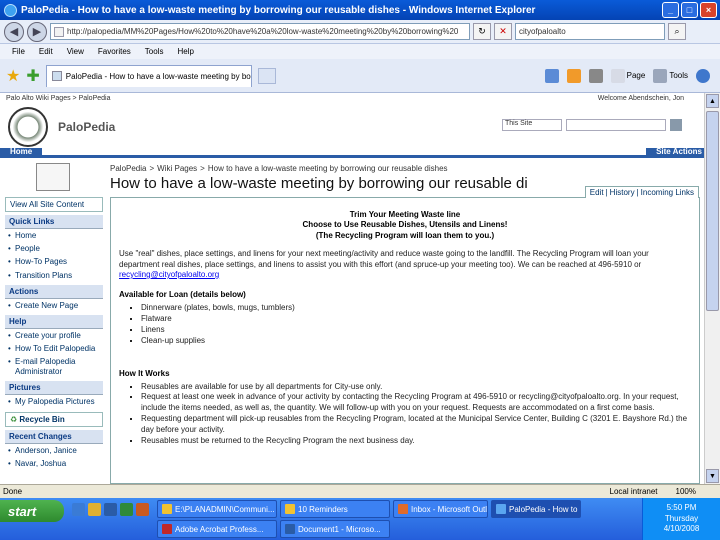 This screenshot has width=720, height=540. I want to click on email-link: recycling@cityofpaloalto.org, so click(169, 274).